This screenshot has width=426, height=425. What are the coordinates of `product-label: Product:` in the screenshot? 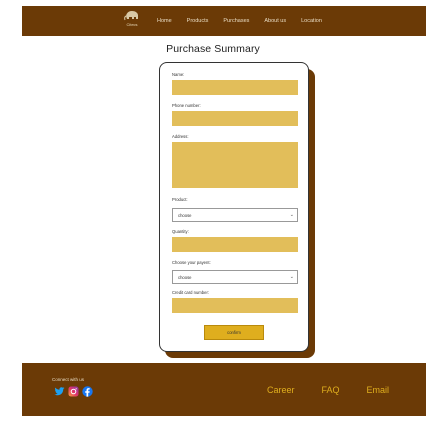 It's located at (180, 199).